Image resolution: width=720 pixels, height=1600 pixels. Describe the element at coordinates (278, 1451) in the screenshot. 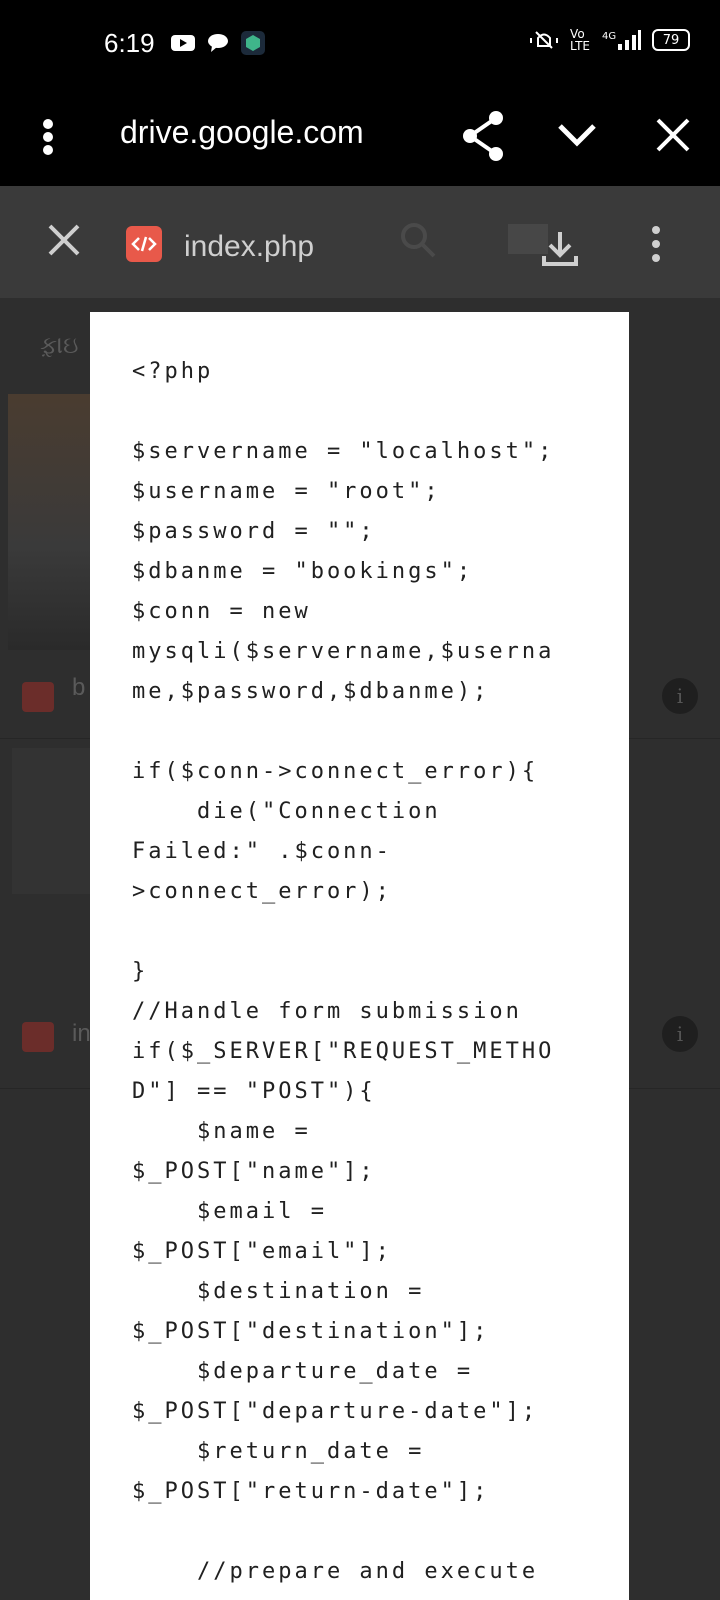

I see `code-line: $return_date =` at that location.